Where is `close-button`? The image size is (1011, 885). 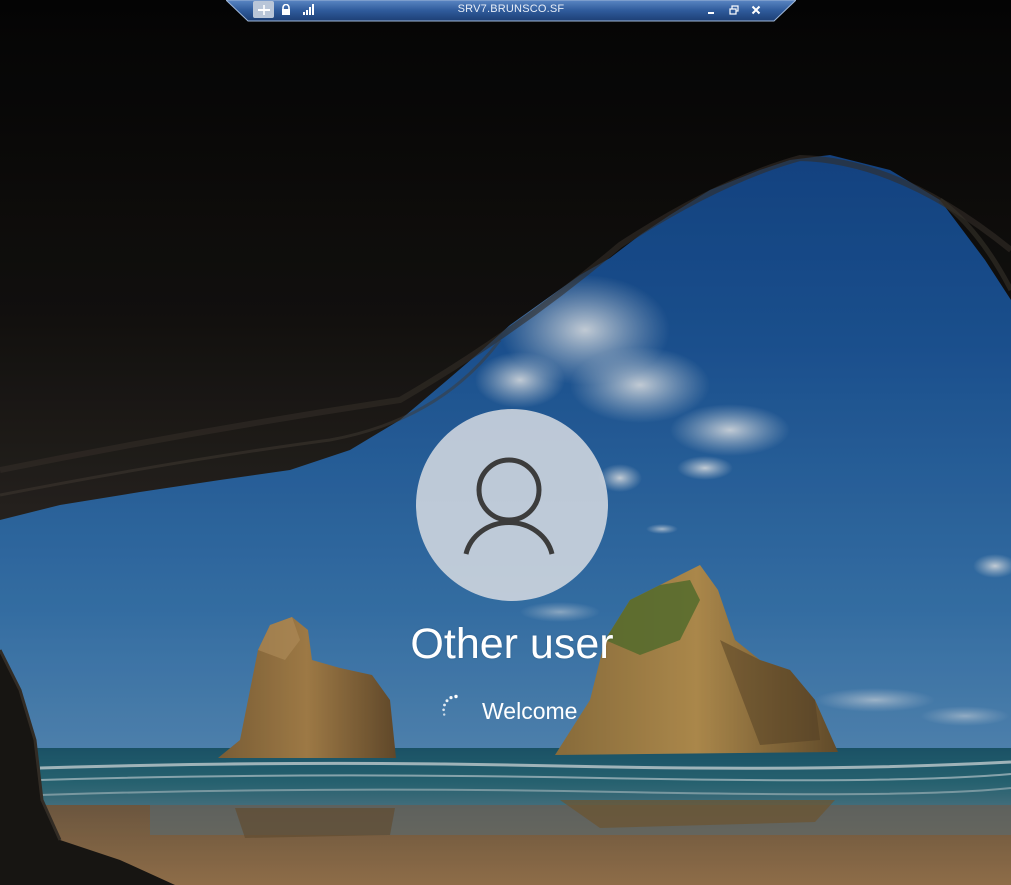
close-button is located at coordinates (756, 9).